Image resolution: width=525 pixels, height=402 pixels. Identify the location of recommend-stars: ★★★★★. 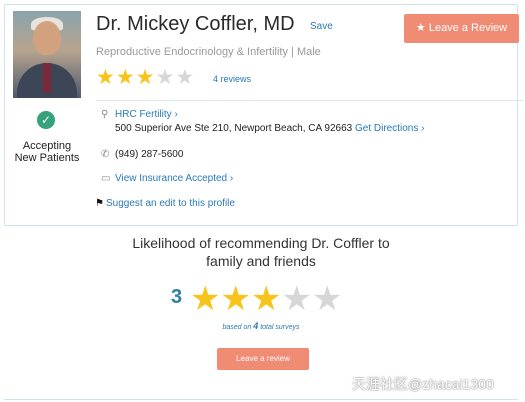
(266, 299).